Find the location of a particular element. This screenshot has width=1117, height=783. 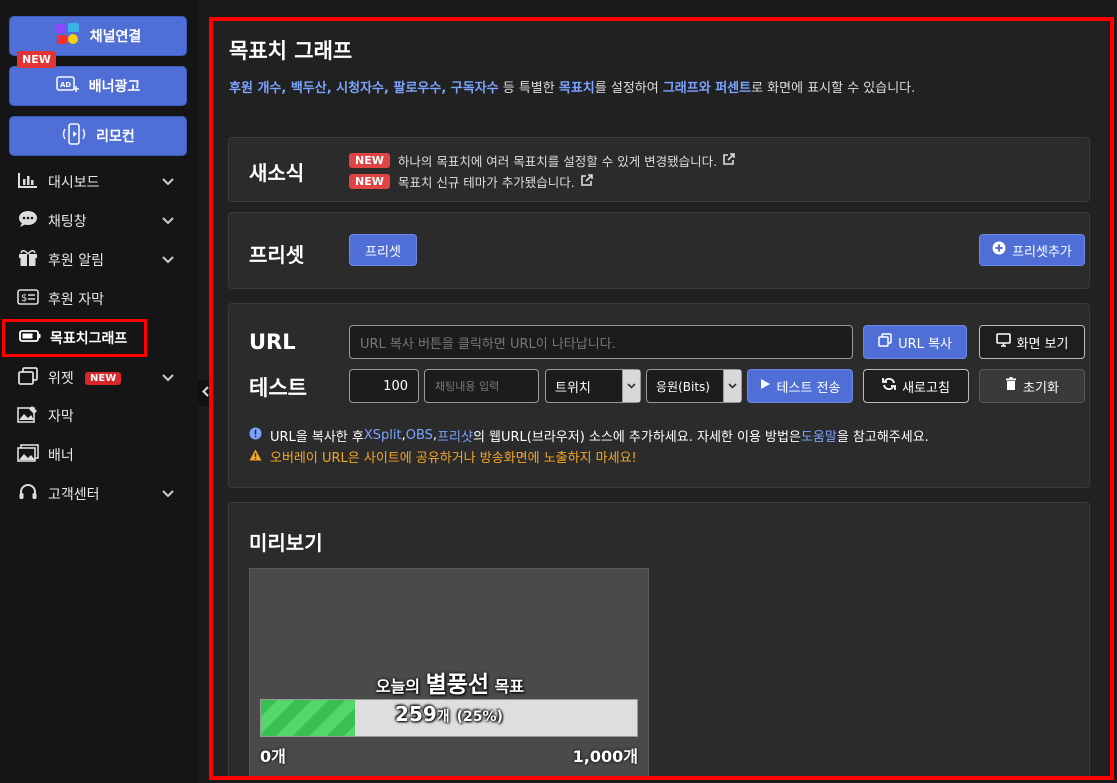

goal-max-label: 1,000개 is located at coordinates (605, 756).